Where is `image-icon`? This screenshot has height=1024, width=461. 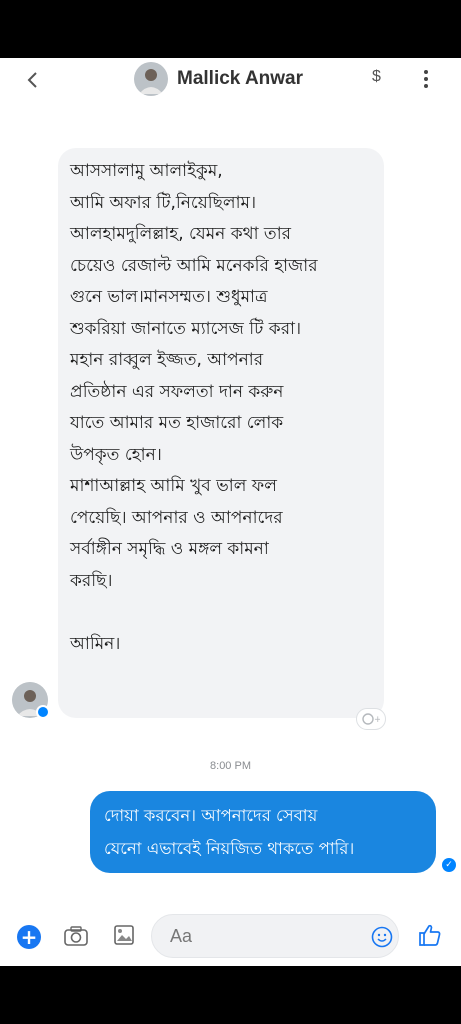 image-icon is located at coordinates (124, 935).